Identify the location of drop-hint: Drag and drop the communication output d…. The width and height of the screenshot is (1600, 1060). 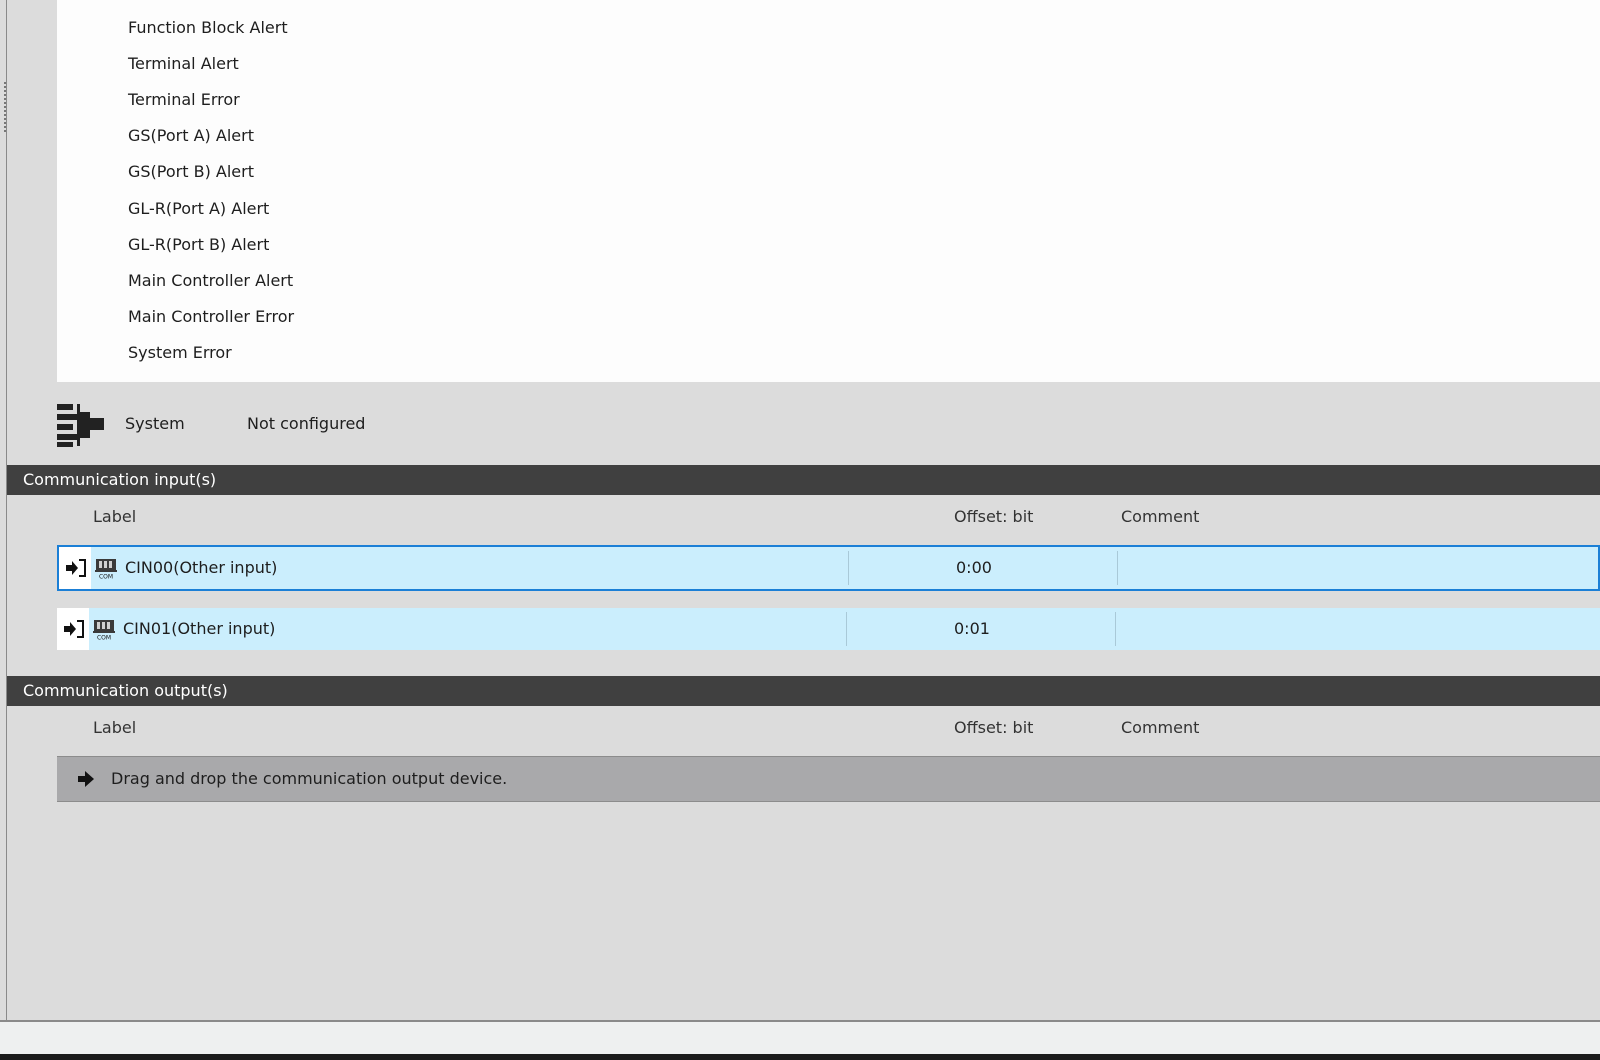
(309, 778).